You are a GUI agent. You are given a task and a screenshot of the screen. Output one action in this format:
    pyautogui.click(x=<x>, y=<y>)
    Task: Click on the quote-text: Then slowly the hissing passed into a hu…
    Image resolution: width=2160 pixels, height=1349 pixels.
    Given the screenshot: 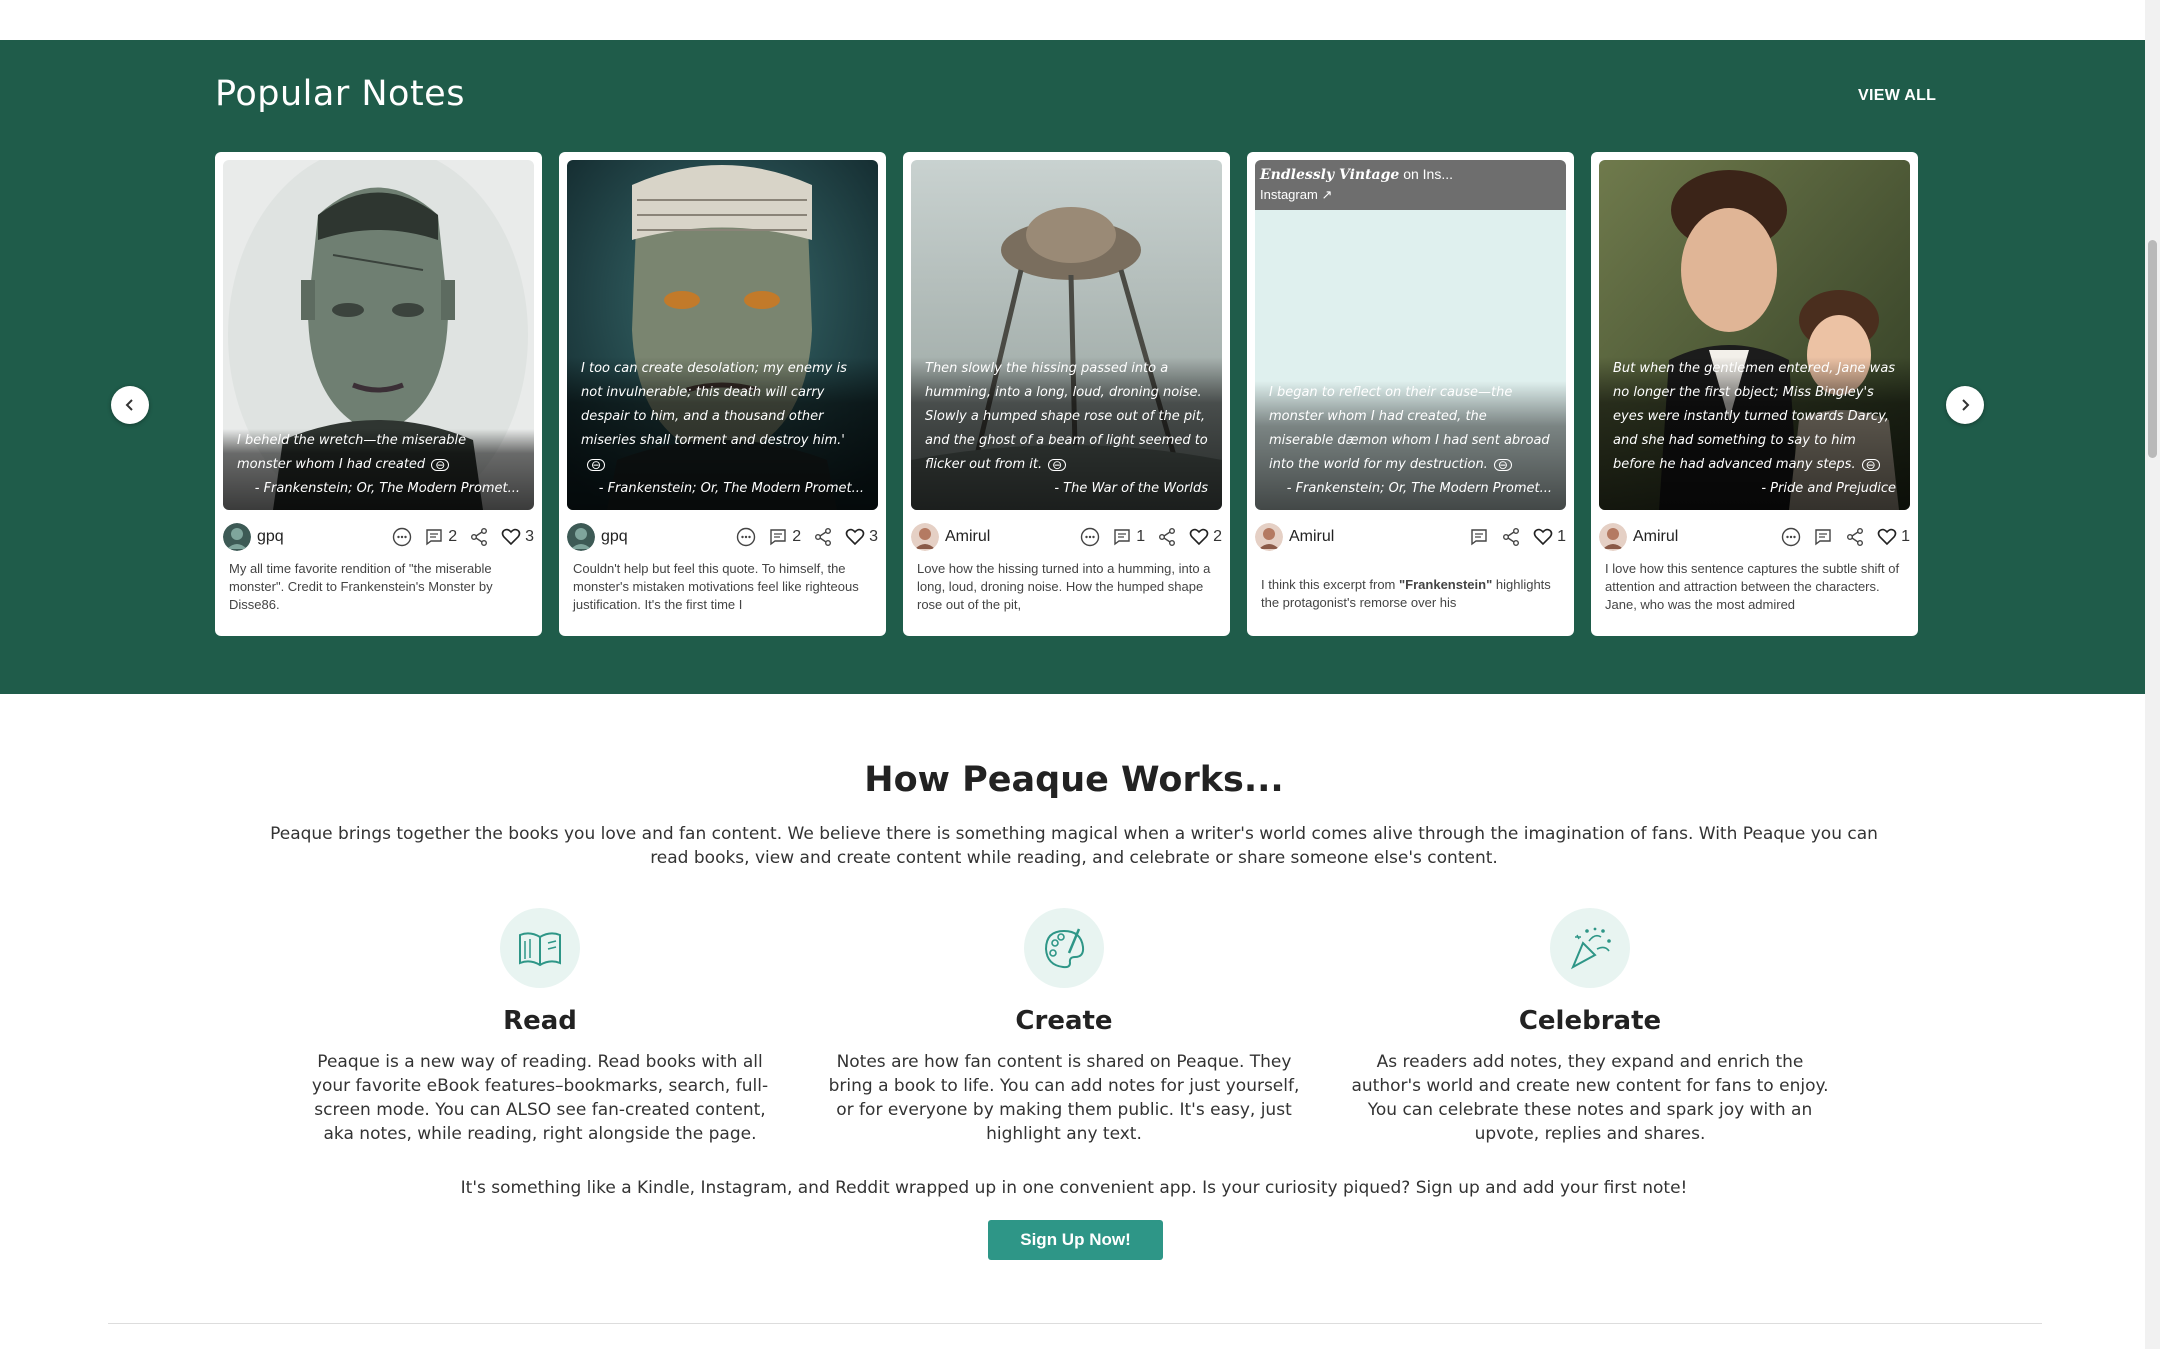 What is the action you would take?
    pyautogui.click(x=1066, y=416)
    